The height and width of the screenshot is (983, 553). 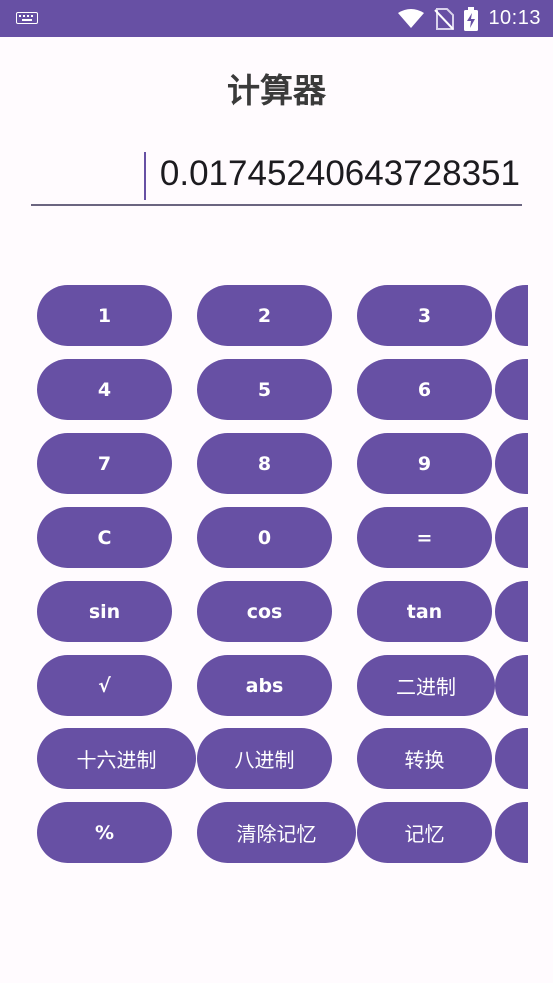 What do you see at coordinates (116, 758) in the screenshot?
I see `hex-button: 十六进制` at bounding box center [116, 758].